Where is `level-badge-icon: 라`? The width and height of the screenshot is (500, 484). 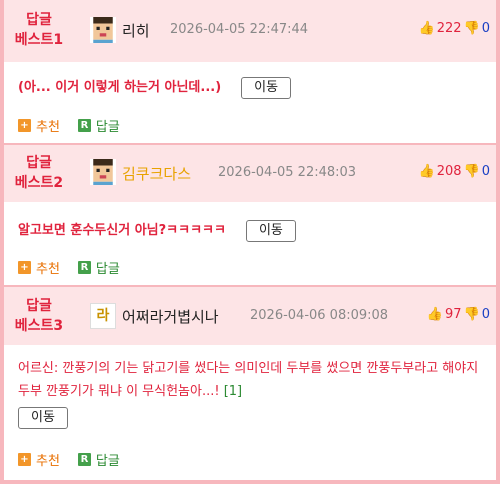 level-badge-icon: 라 is located at coordinates (103, 316).